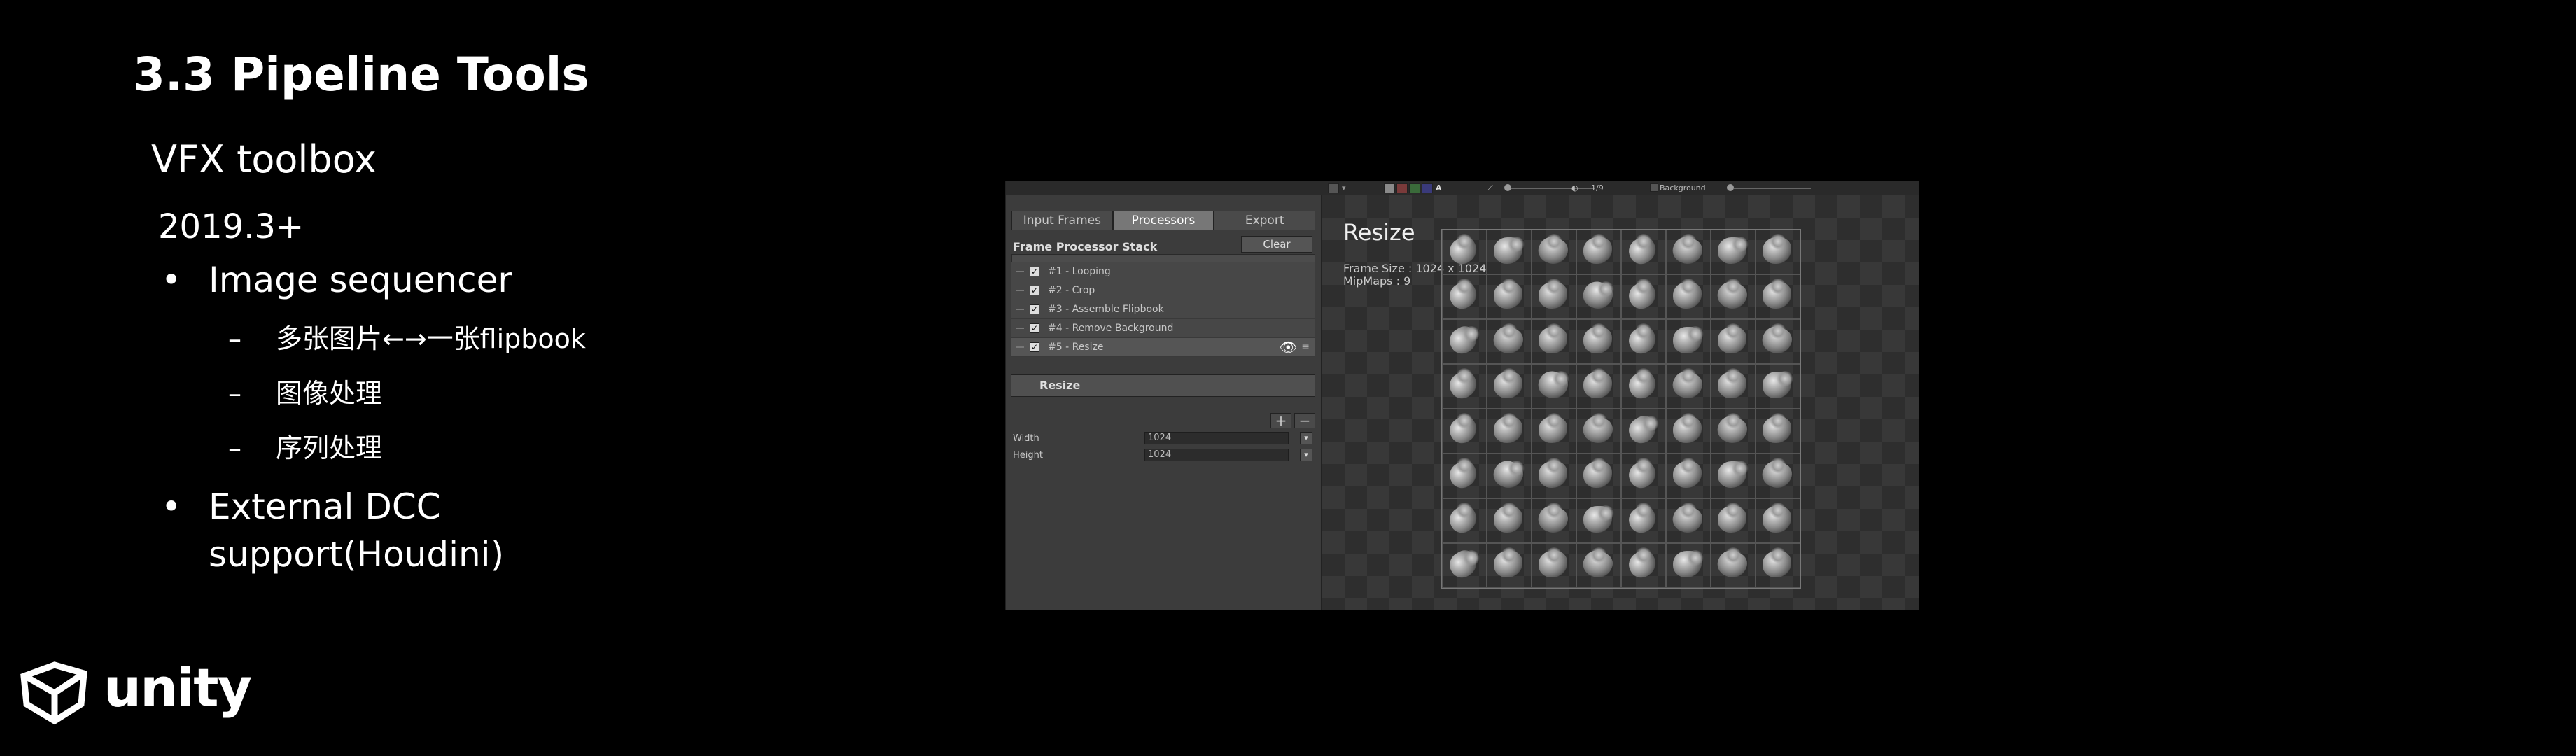 This screenshot has width=2576, height=756. Describe the element at coordinates (1730, 187) in the screenshot. I see `background-slider-knob` at that location.